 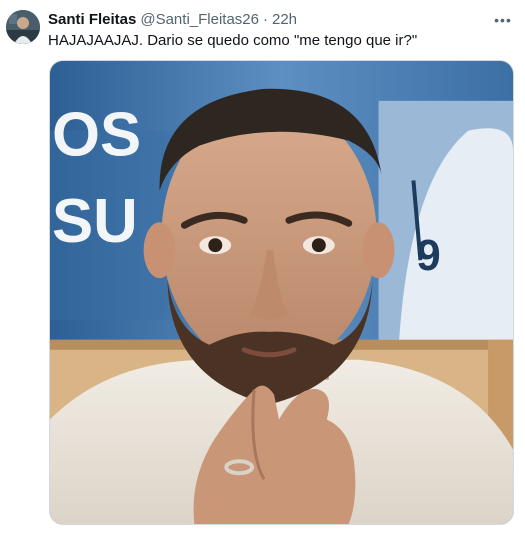 I want to click on user-handle: @Santi_Fleitas26, so click(x=199, y=20).